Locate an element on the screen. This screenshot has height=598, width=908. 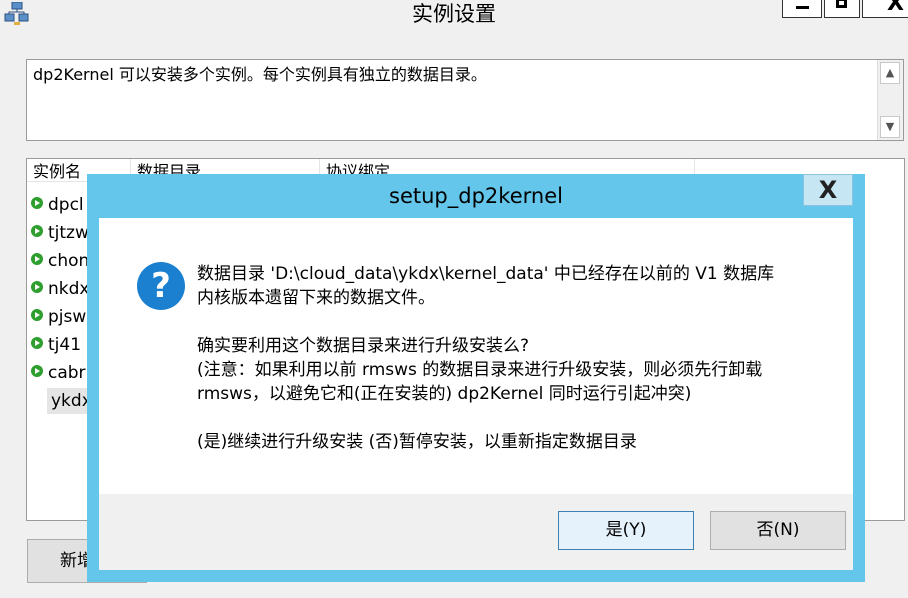
scroll-up-icon: ▲ is located at coordinates (890, 73).